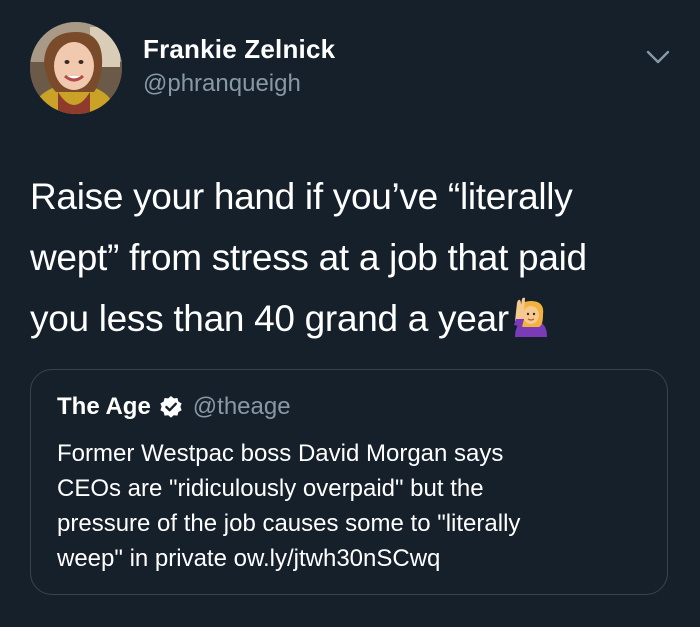  Describe the element at coordinates (270, 488) in the screenshot. I see `quoted-tweet-text-line: CEOs are "ridiculously overpaid" but the` at that location.